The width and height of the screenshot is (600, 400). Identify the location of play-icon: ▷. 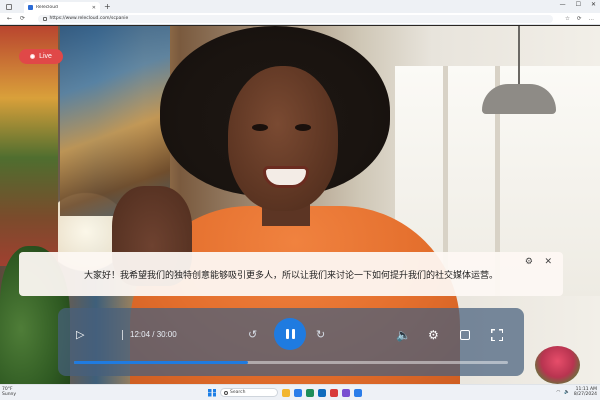
(80, 335).